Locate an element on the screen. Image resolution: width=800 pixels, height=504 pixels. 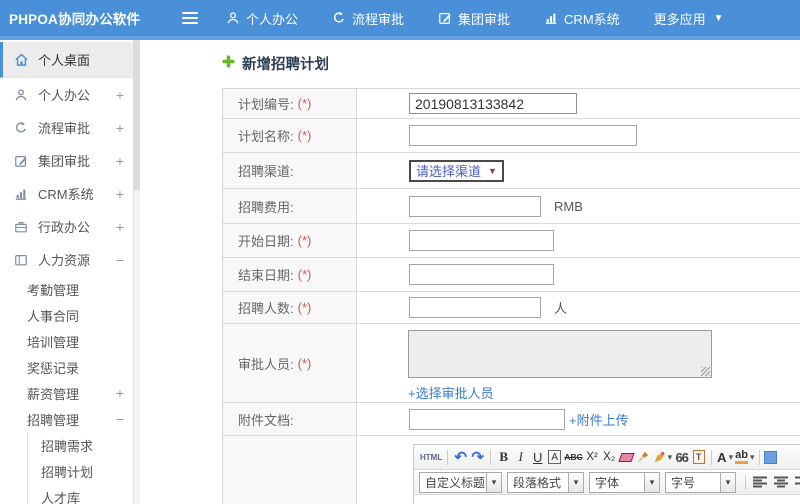
end-date-input is located at coordinates (481, 274).